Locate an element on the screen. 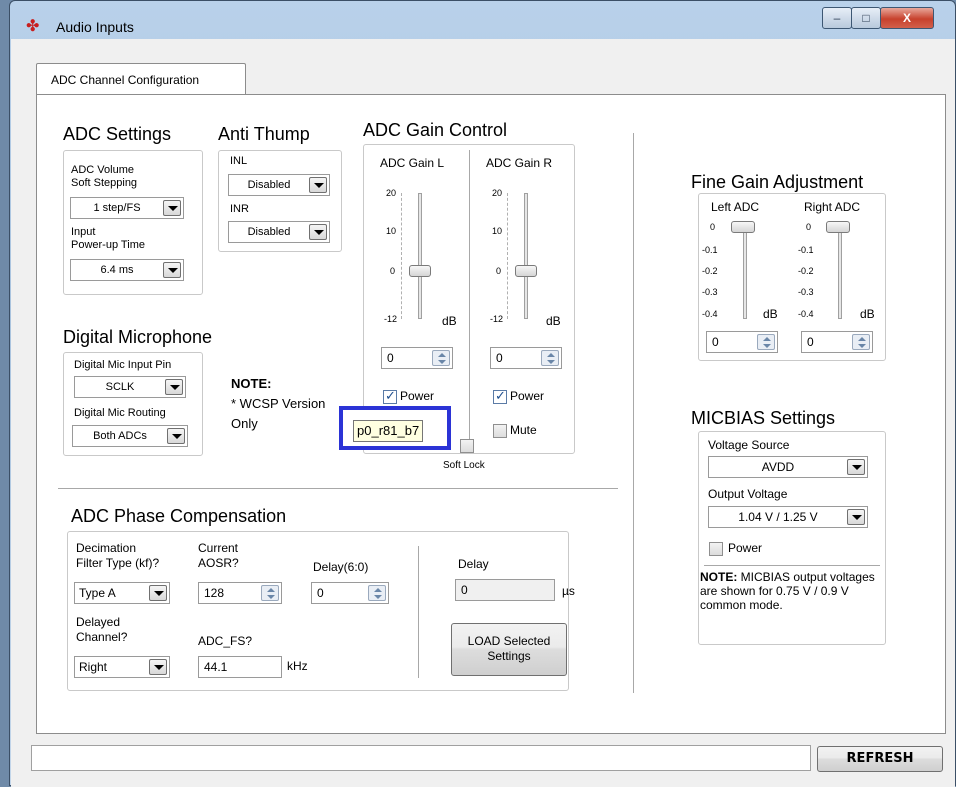  close-button: X is located at coordinates (907, 18).